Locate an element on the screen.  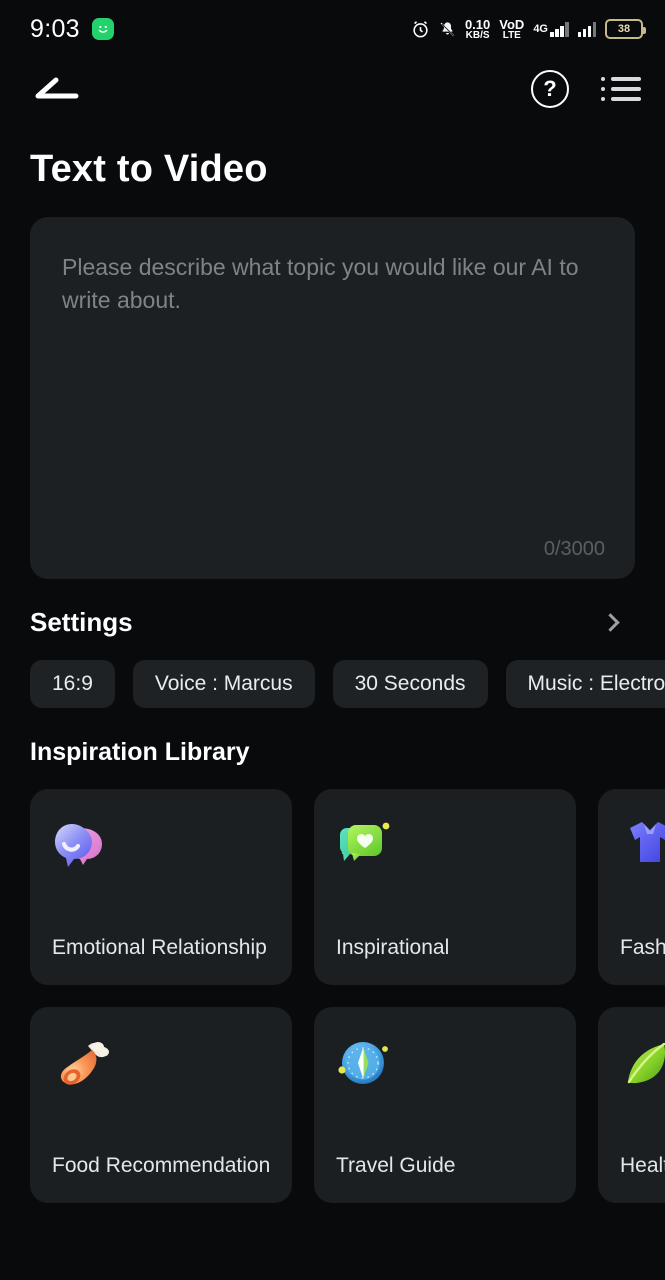
bell-muted-icon is located at coordinates (447, 29).